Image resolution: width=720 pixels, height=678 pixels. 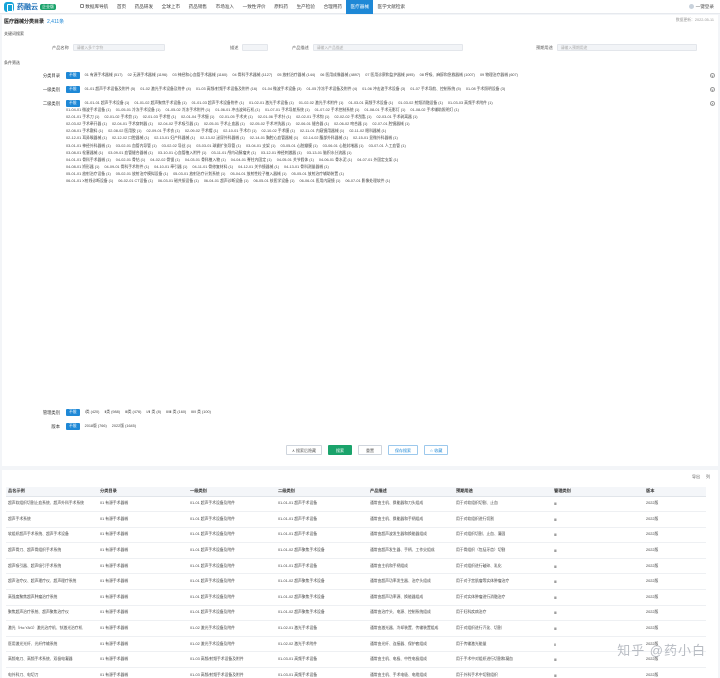 What do you see at coordinates (503, 492) in the screenshot?
I see `column-header: 预期用途` at bounding box center [503, 492].